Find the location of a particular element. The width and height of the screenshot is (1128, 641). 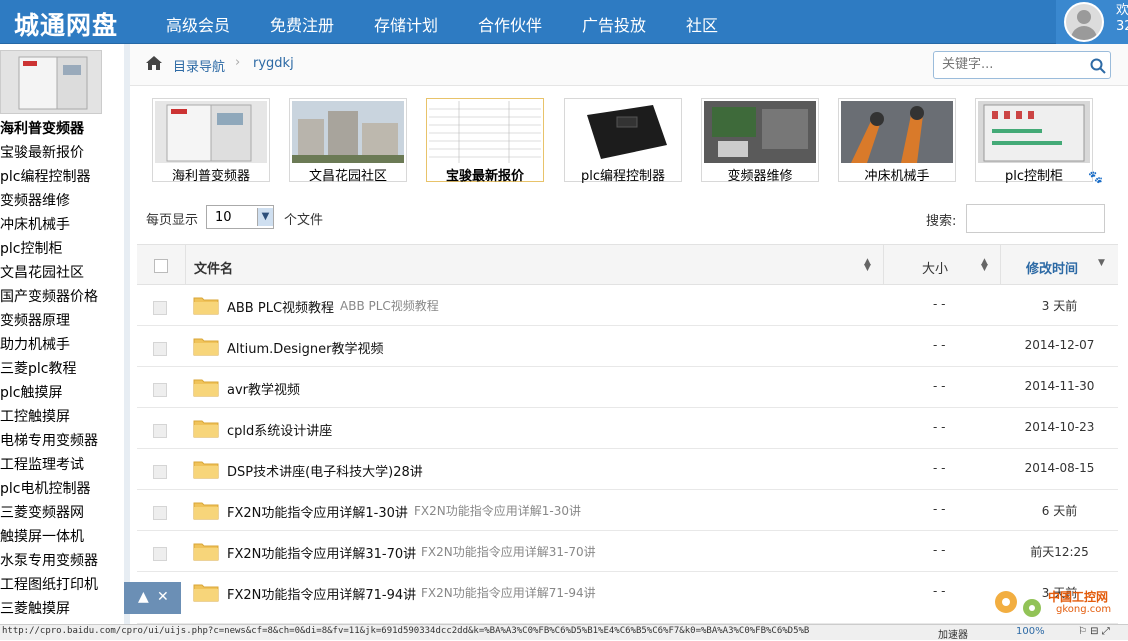

sidebar-link: 国产变频器价格 is located at coordinates (49, 296).